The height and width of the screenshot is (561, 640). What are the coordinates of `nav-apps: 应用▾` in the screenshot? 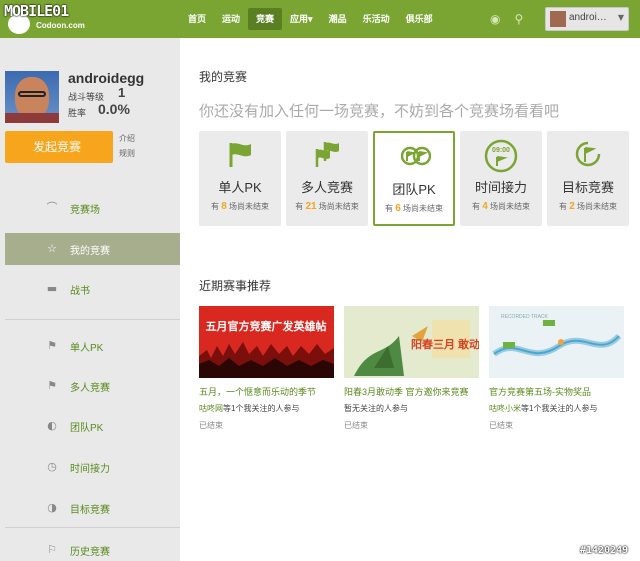 It's located at (301, 19).